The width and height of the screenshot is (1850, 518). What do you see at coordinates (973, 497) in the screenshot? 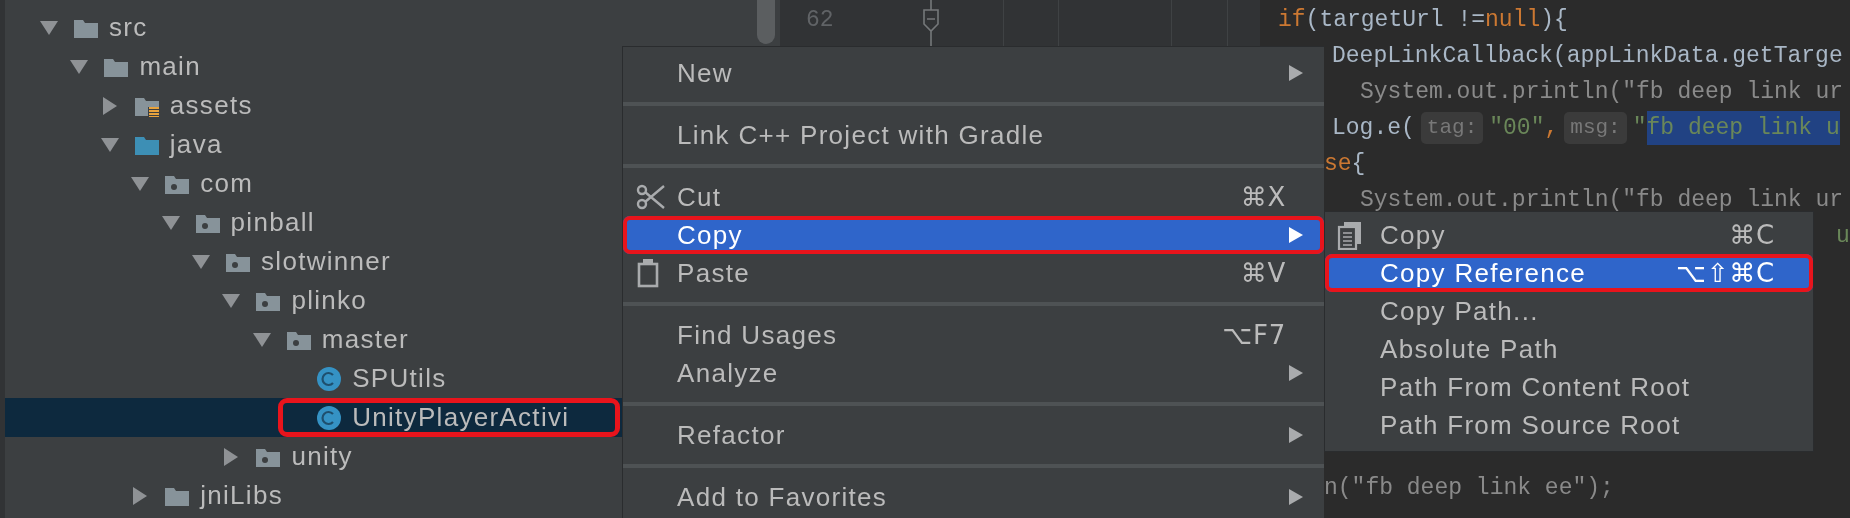
I see `menu-item: Add to Favorites` at bounding box center [973, 497].